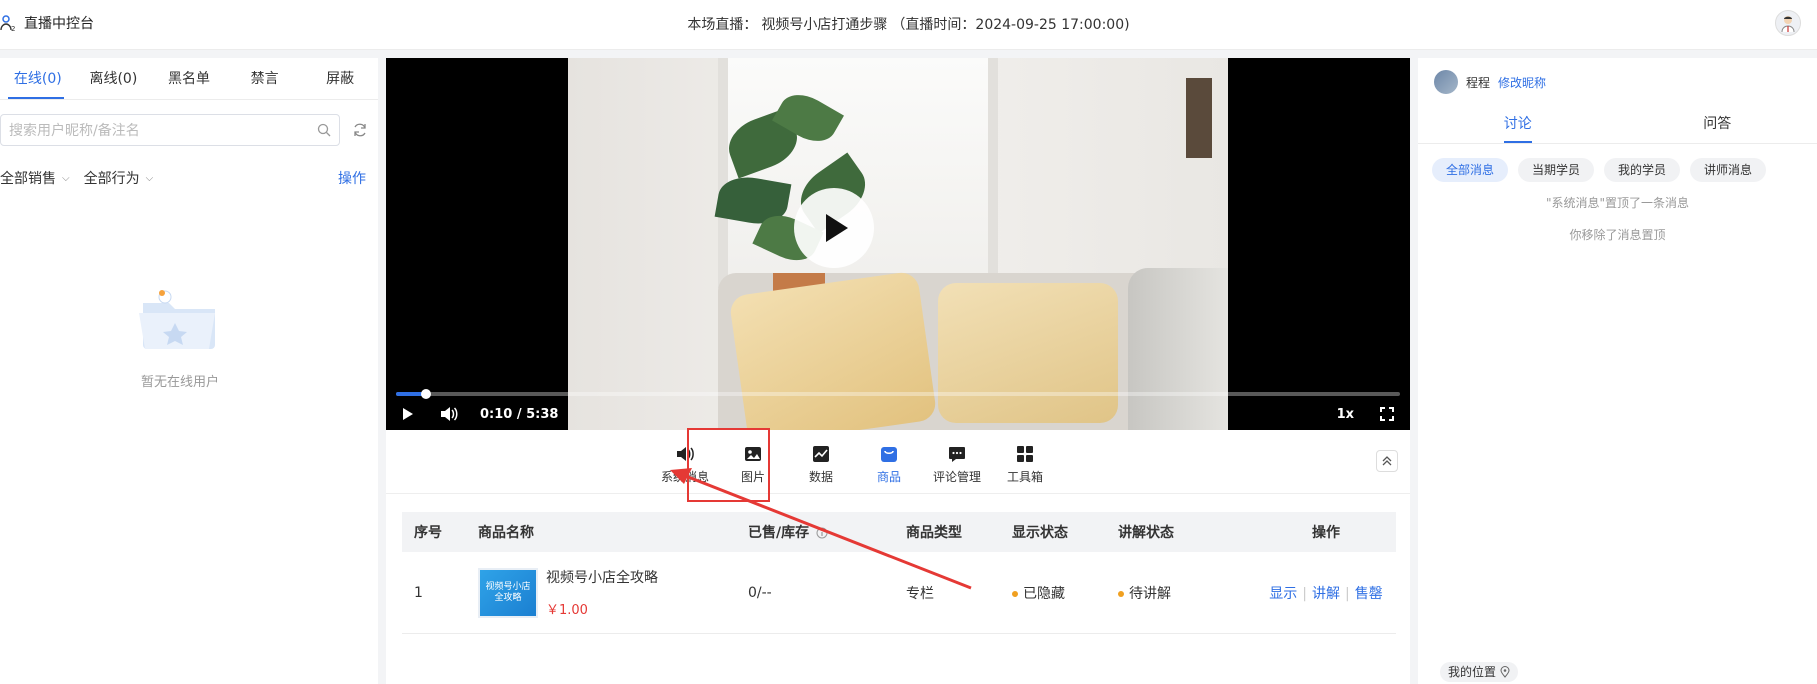  What do you see at coordinates (1369, 594) in the screenshot?
I see `sold-out-button: 售罄` at bounding box center [1369, 594].